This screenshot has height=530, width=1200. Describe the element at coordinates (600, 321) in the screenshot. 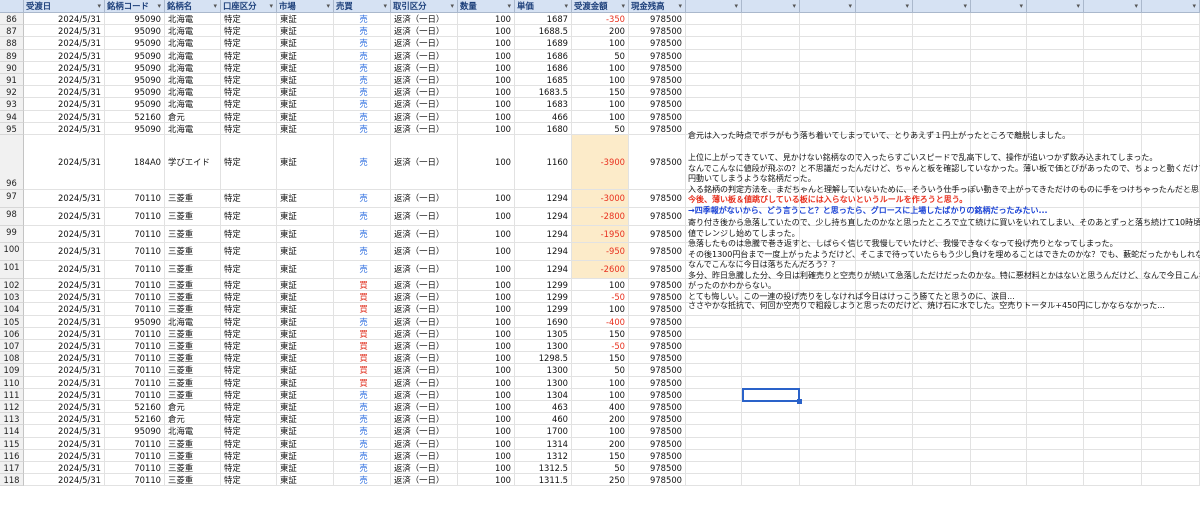

I see `table-cell: -400` at that location.